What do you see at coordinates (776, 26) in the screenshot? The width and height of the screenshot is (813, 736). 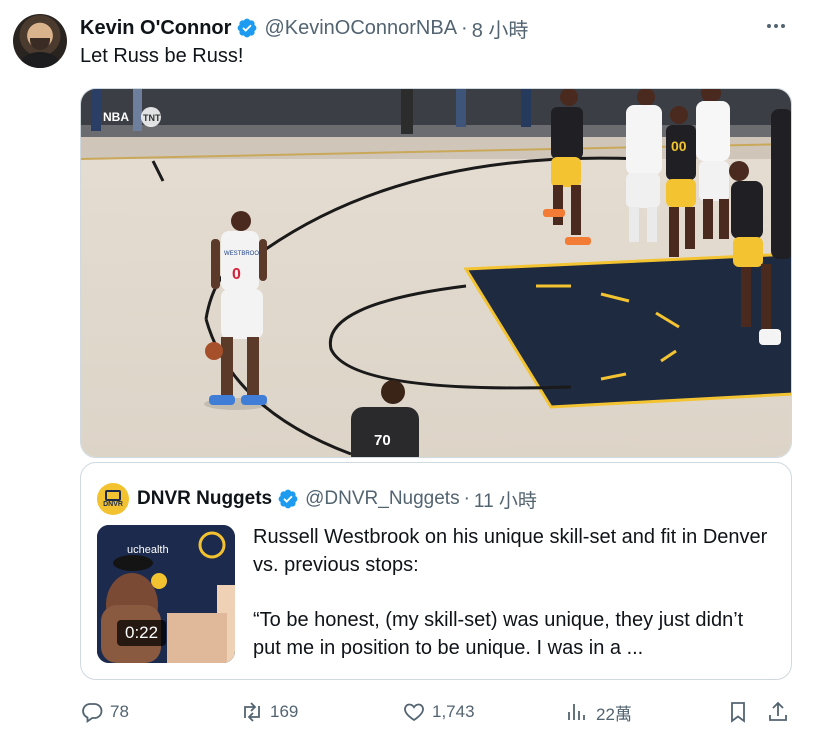 I see `more-icon` at bounding box center [776, 26].